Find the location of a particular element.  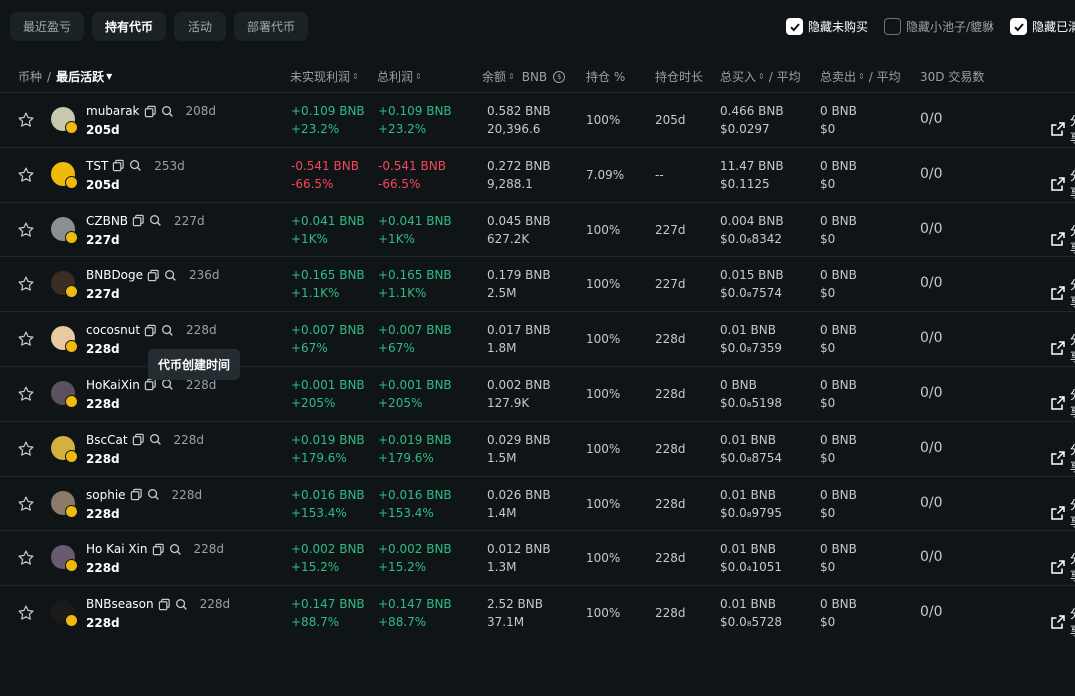

token-name: Ho Kai Xin is located at coordinates (117, 549).